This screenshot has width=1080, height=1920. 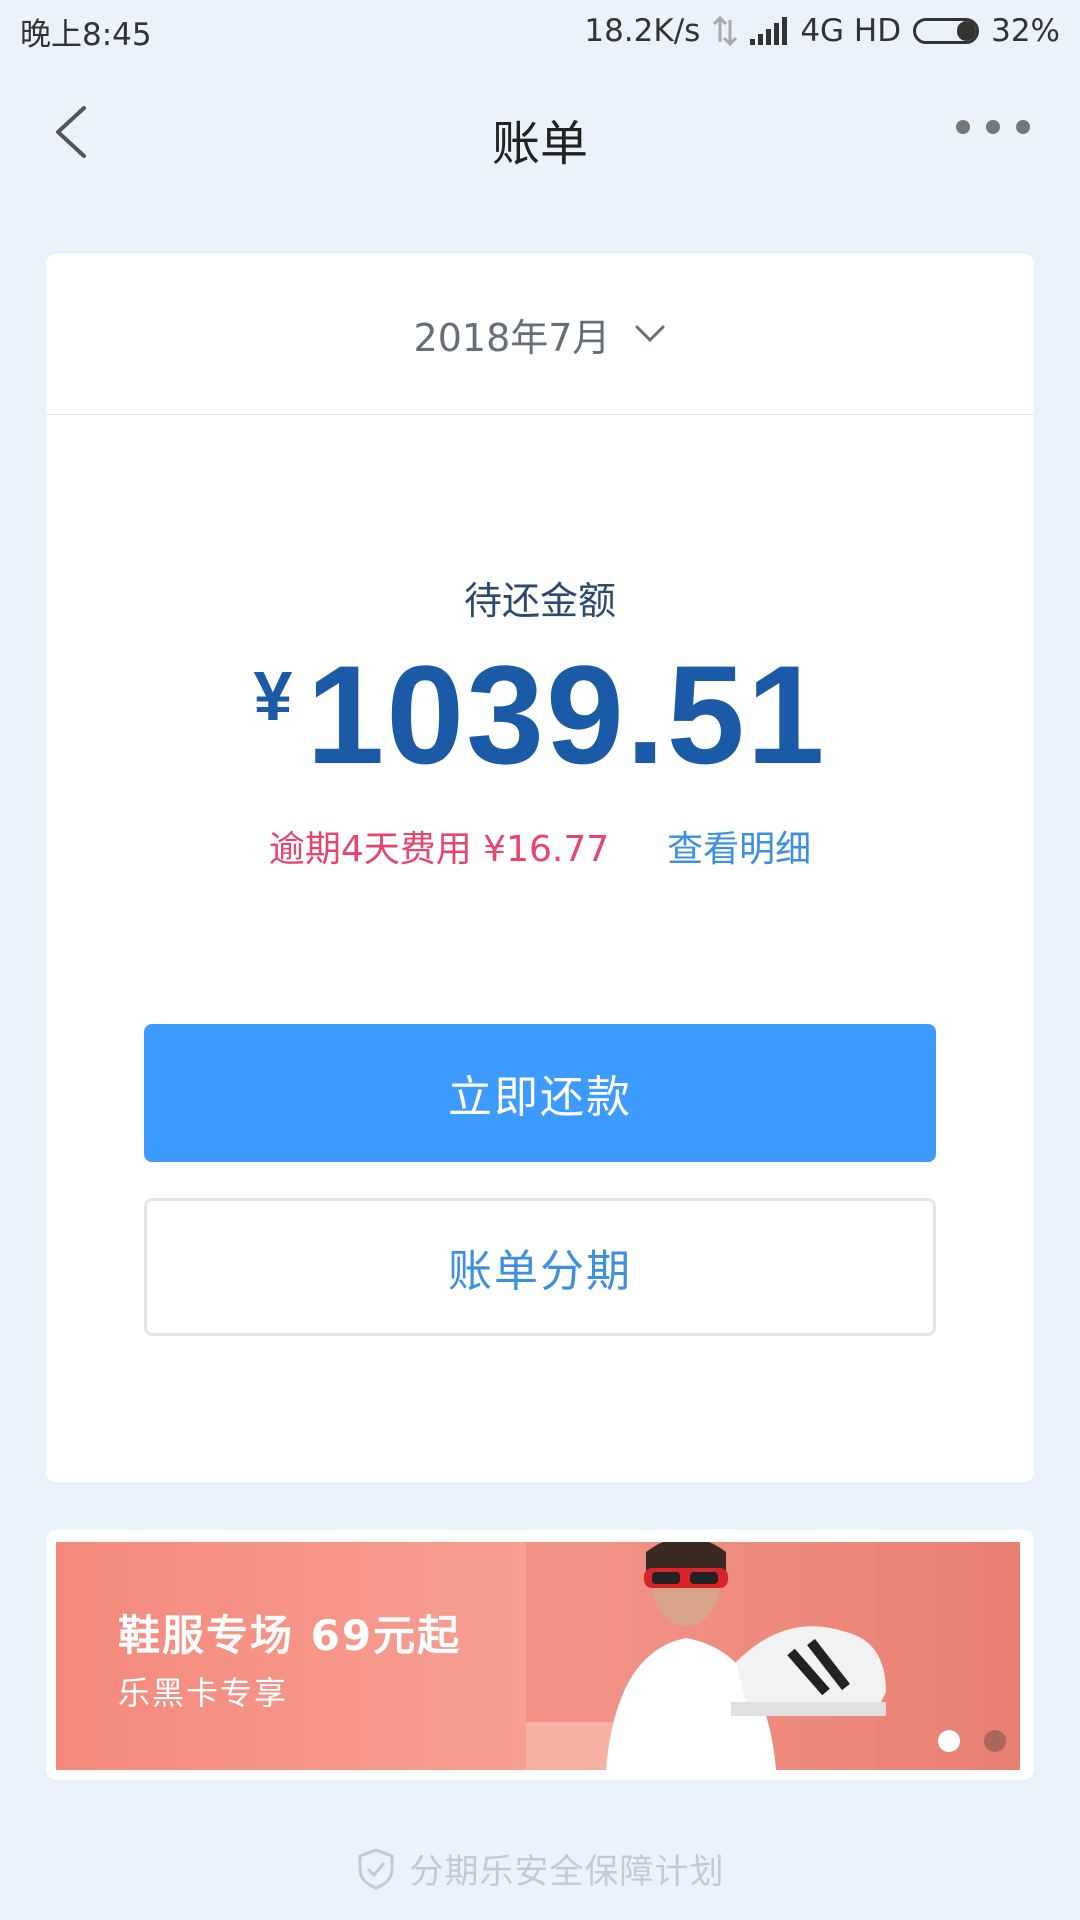 What do you see at coordinates (290, 1635) in the screenshot?
I see `banner-title: 鞋服专场 69元起` at bounding box center [290, 1635].